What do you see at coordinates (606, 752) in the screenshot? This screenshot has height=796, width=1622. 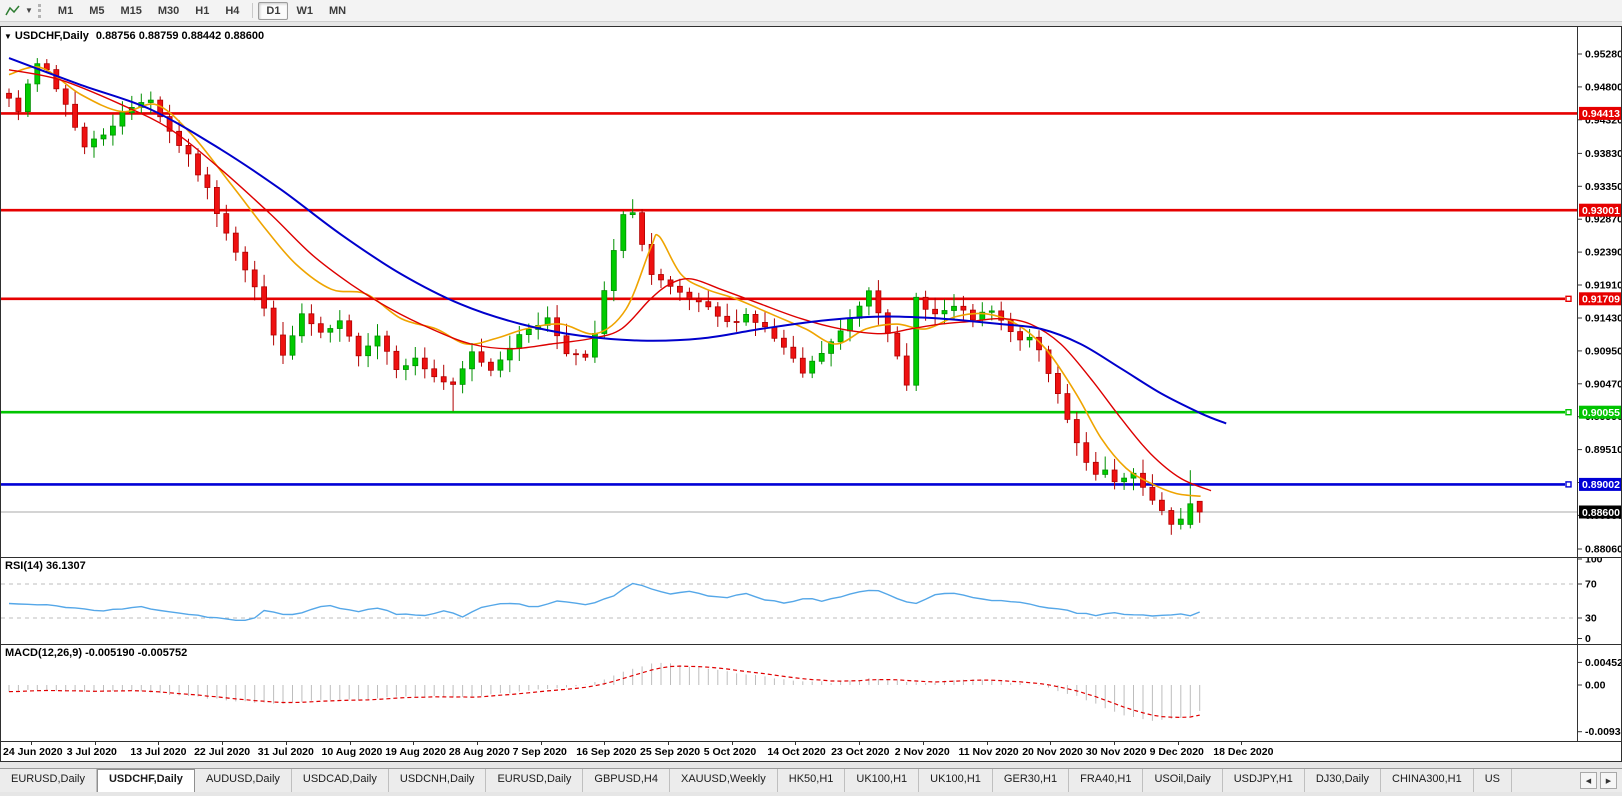 I see `date-label: 16 Sep 2020` at bounding box center [606, 752].